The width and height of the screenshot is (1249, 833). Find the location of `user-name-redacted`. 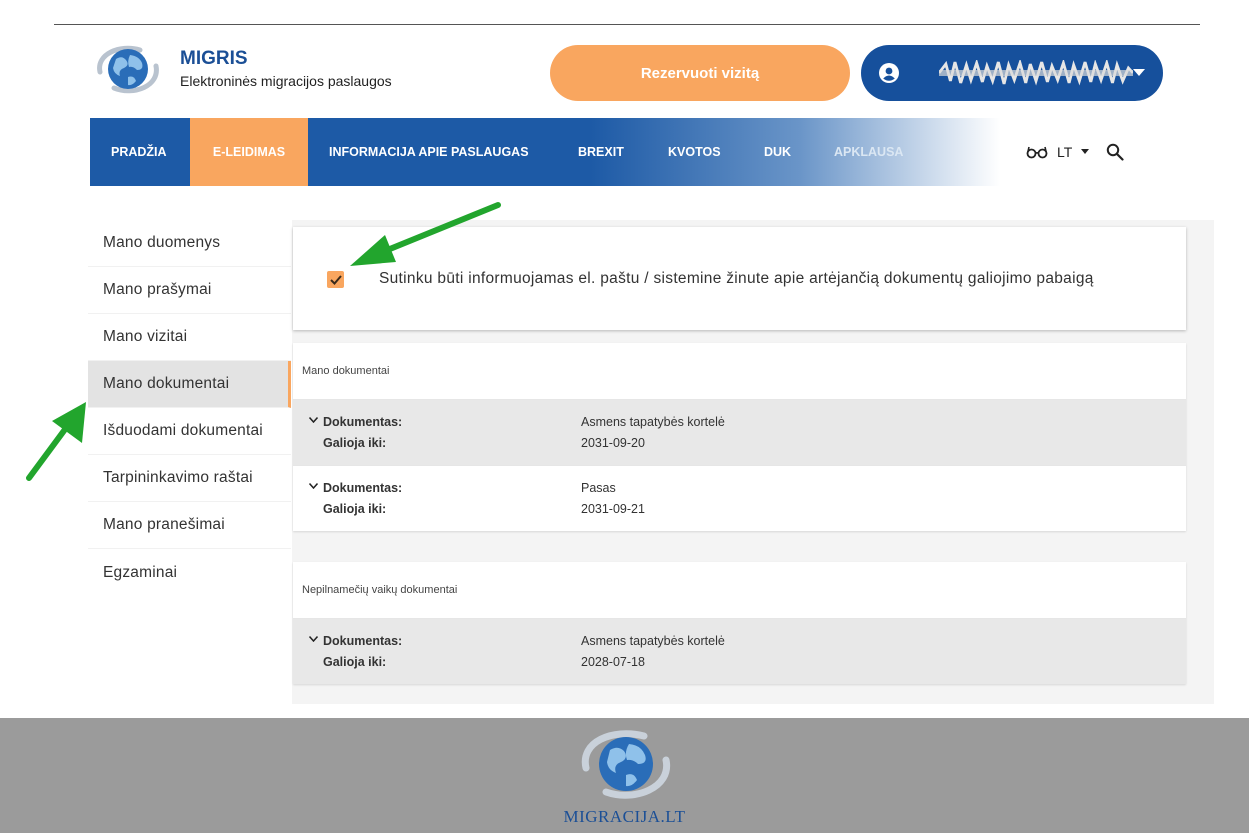

user-name-redacted is located at coordinates (1036, 73).